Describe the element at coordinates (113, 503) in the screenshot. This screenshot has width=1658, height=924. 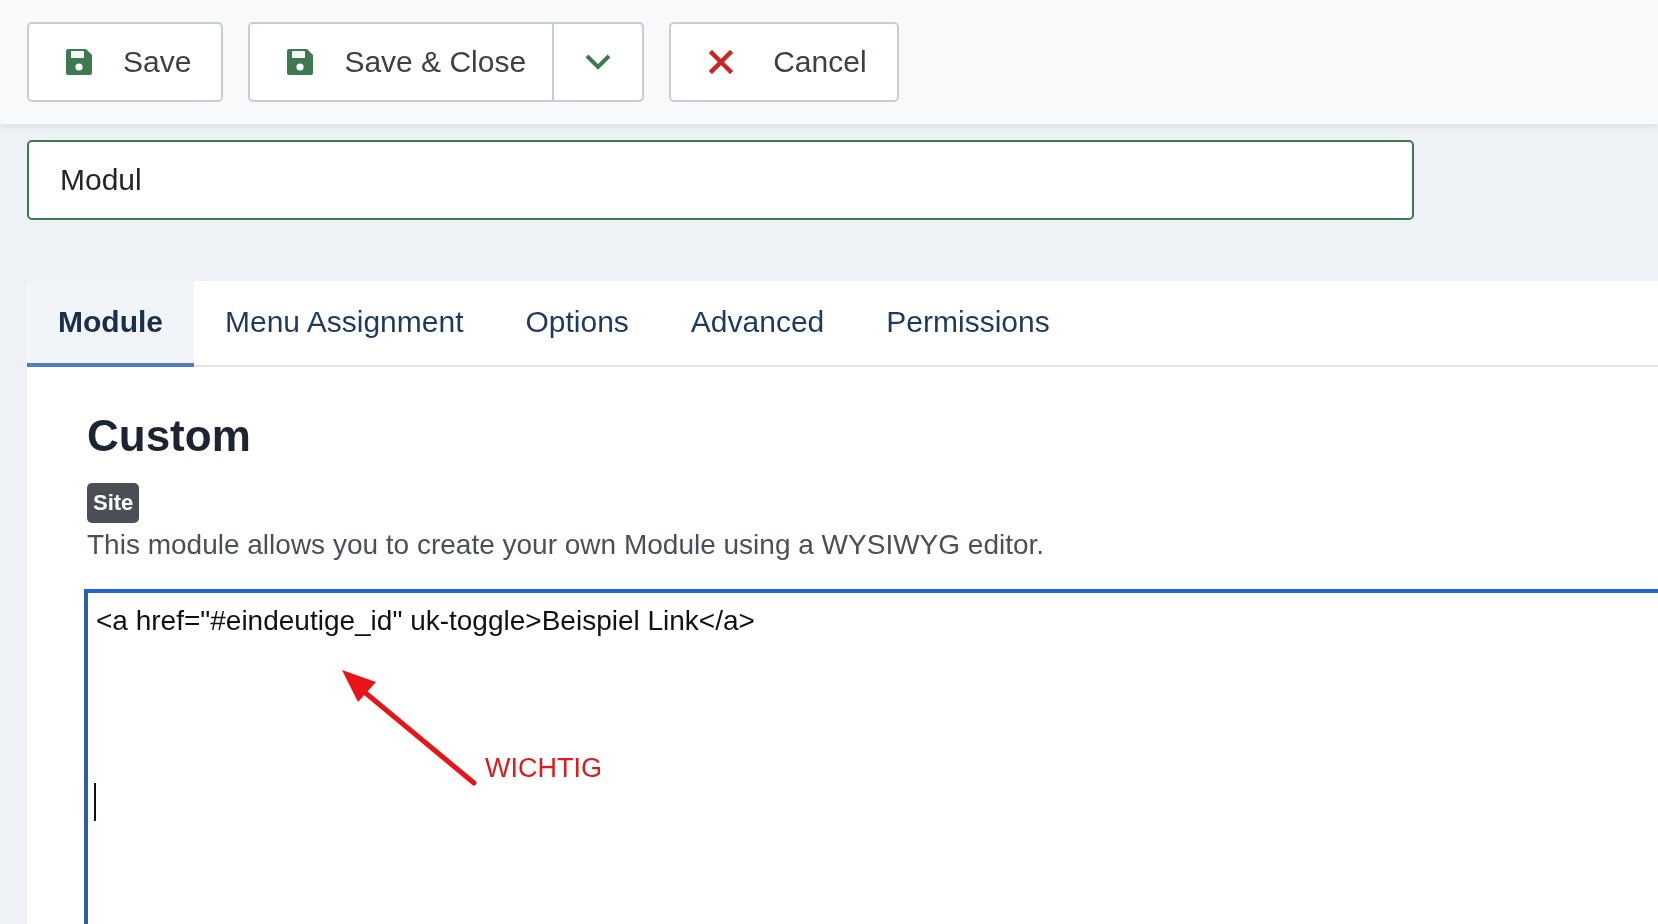
I see `site-badge: Site` at that location.